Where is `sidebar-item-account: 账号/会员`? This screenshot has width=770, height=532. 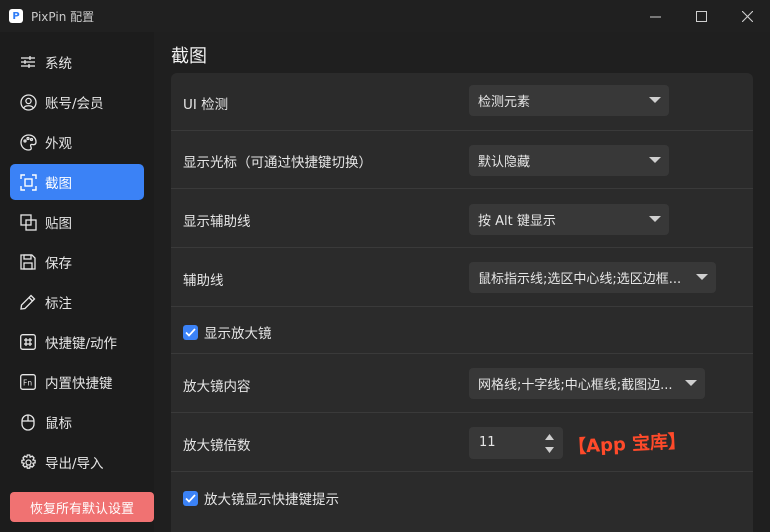 sidebar-item-account: 账号/会员 is located at coordinates (77, 102).